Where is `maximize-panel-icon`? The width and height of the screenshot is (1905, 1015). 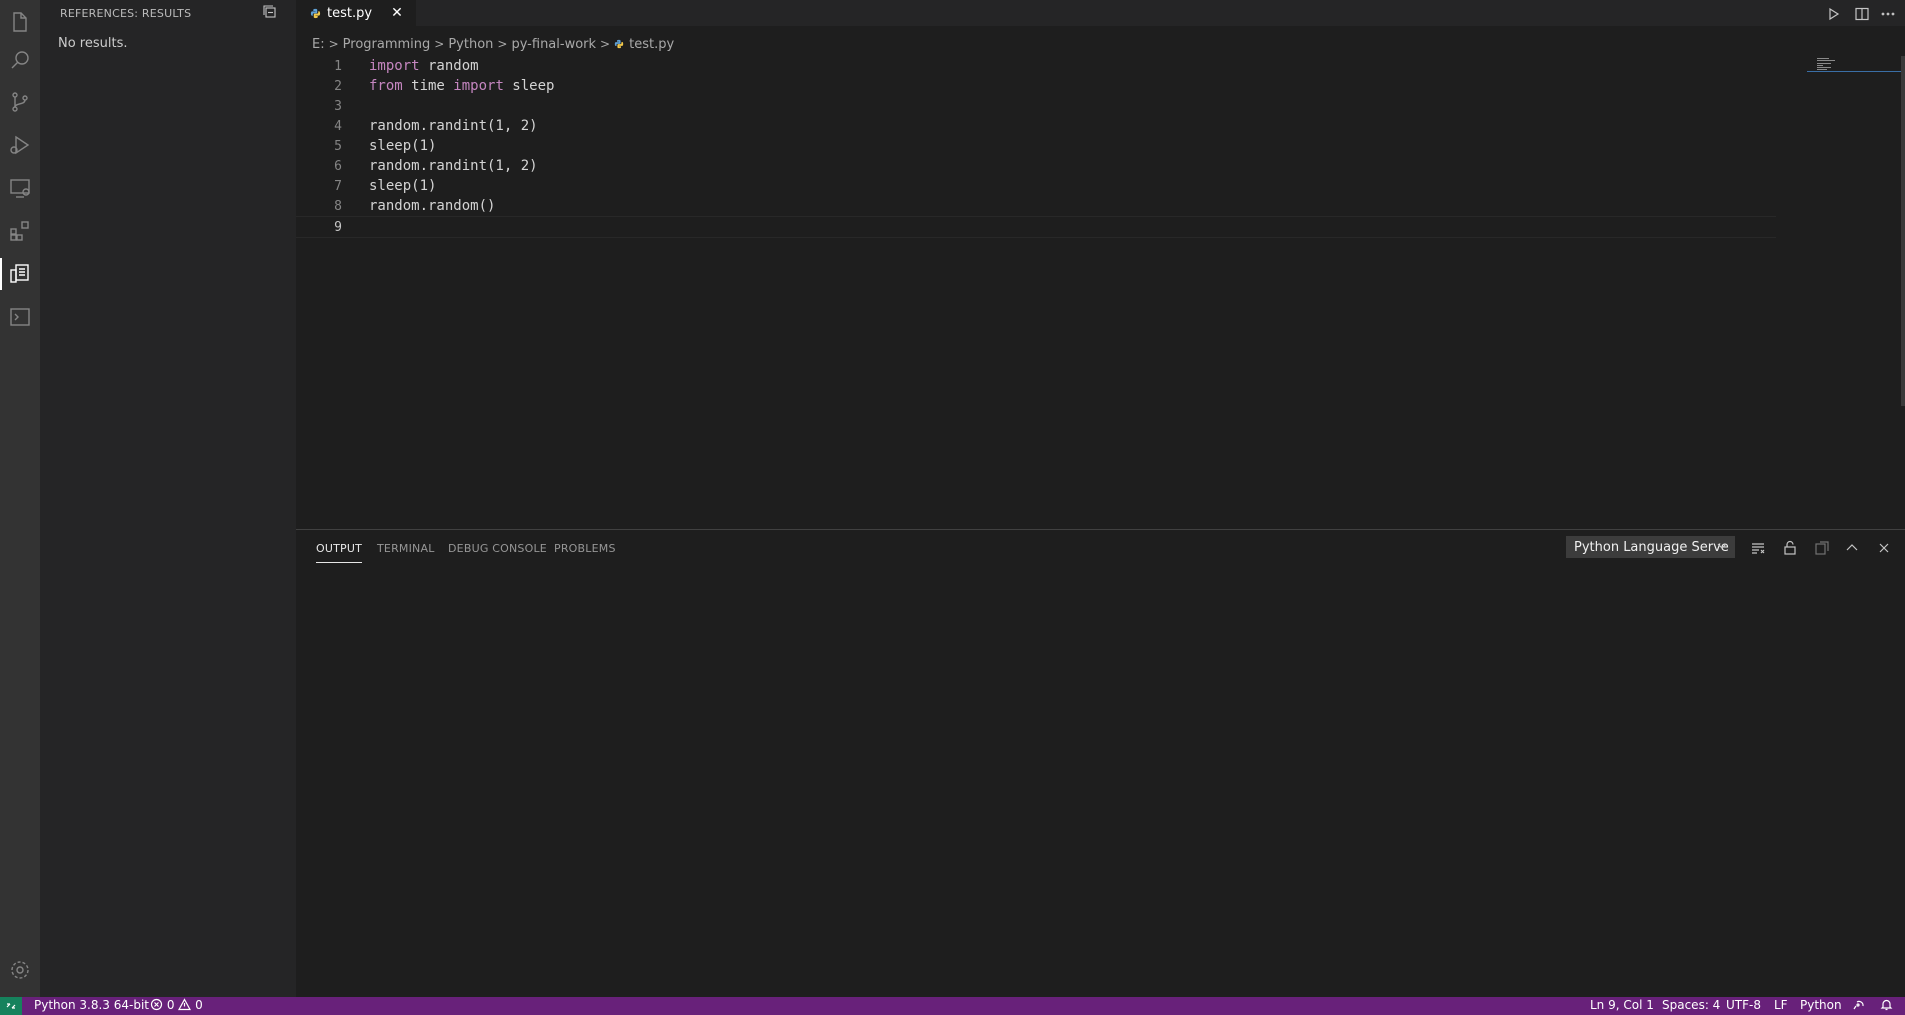 maximize-panel-icon is located at coordinates (1852, 548).